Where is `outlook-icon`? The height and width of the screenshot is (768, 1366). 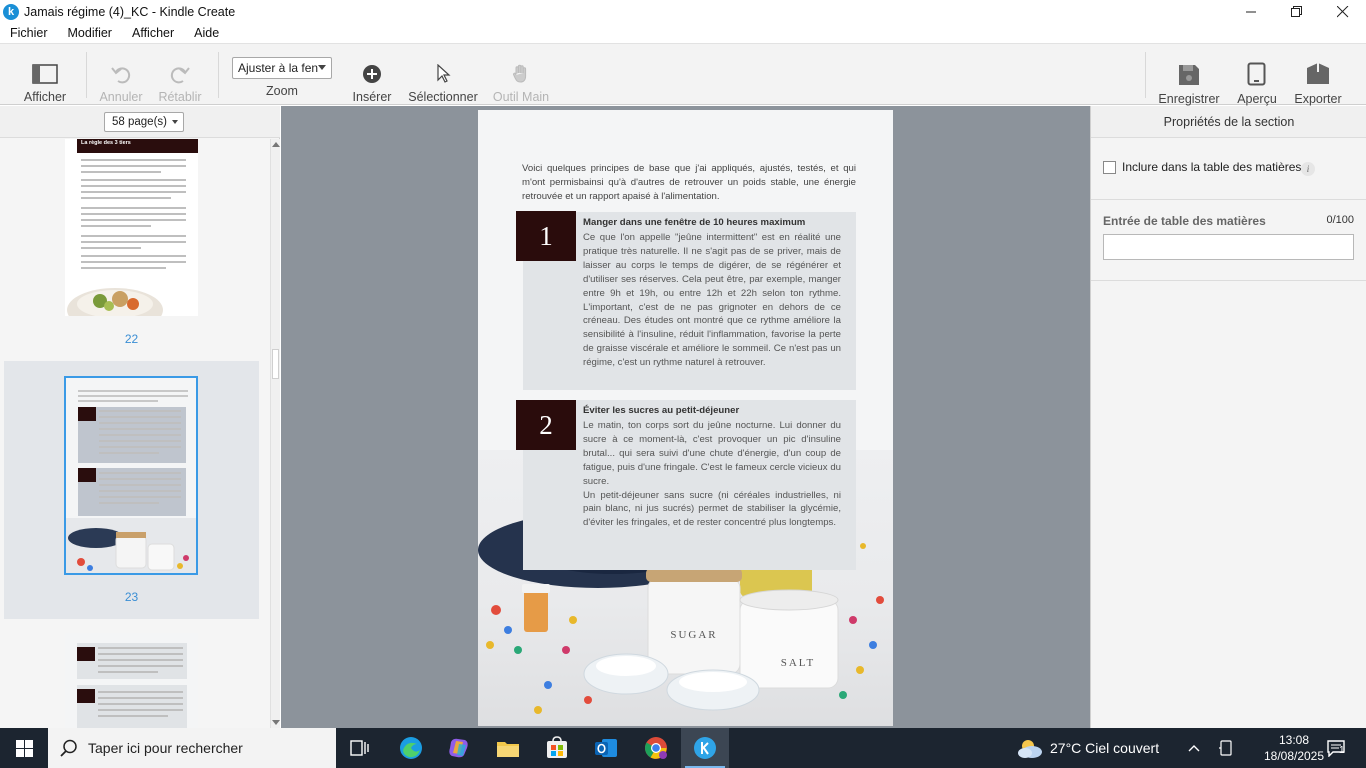
outlook-icon is located at coordinates (606, 748).